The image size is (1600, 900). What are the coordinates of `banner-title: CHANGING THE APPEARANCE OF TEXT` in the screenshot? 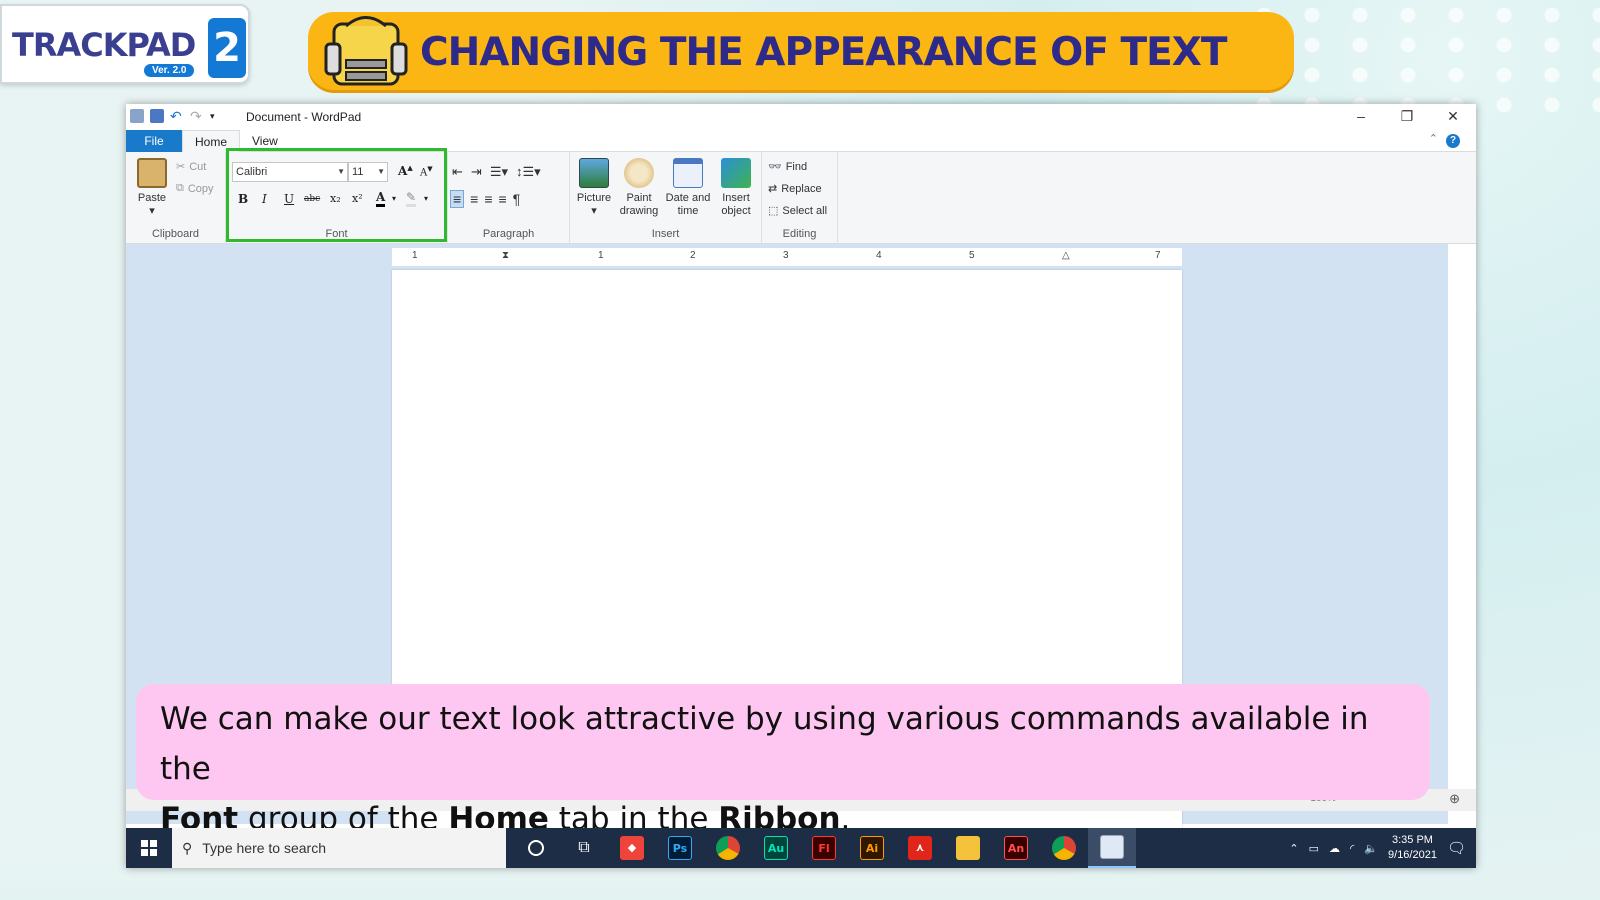 It's located at (823, 52).